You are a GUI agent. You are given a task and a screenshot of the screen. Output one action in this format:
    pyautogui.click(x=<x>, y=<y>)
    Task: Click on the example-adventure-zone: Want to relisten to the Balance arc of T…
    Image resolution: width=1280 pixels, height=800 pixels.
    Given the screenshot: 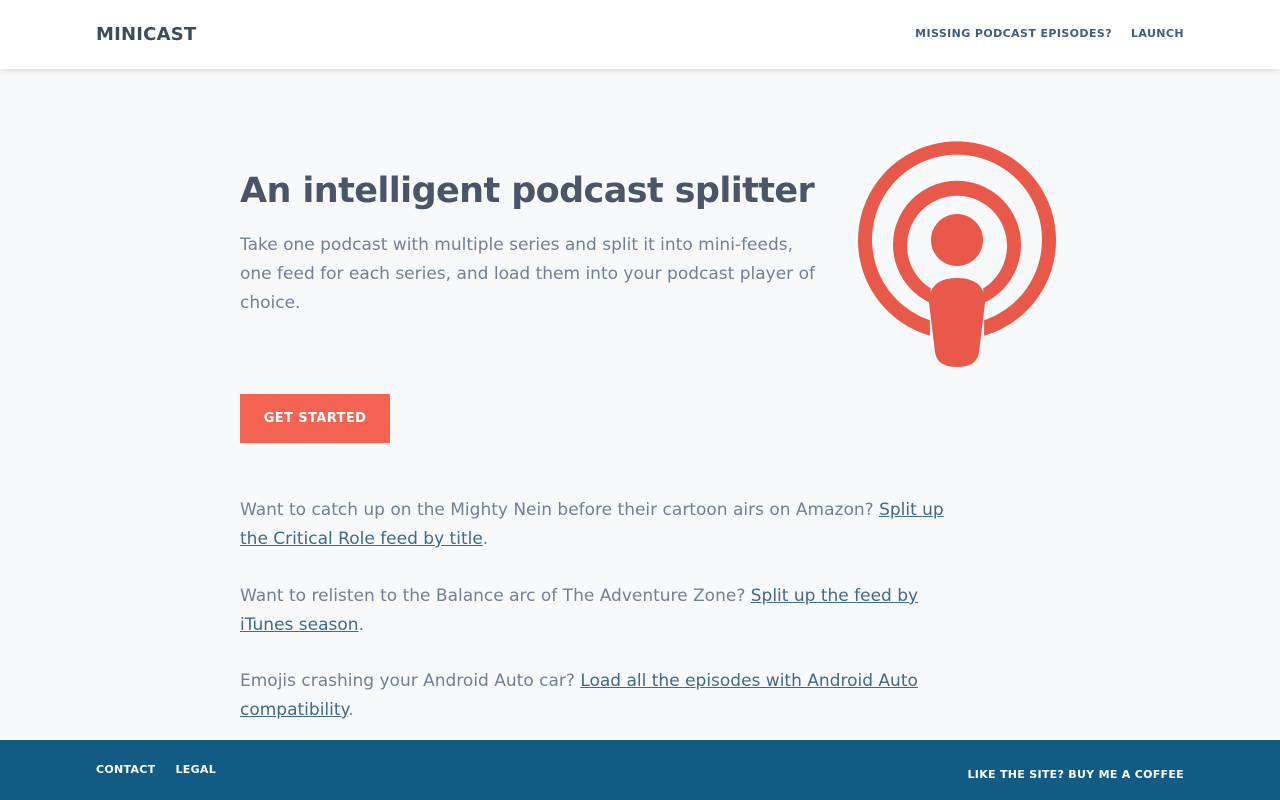 What is the action you would take?
    pyautogui.click(x=605, y=611)
    